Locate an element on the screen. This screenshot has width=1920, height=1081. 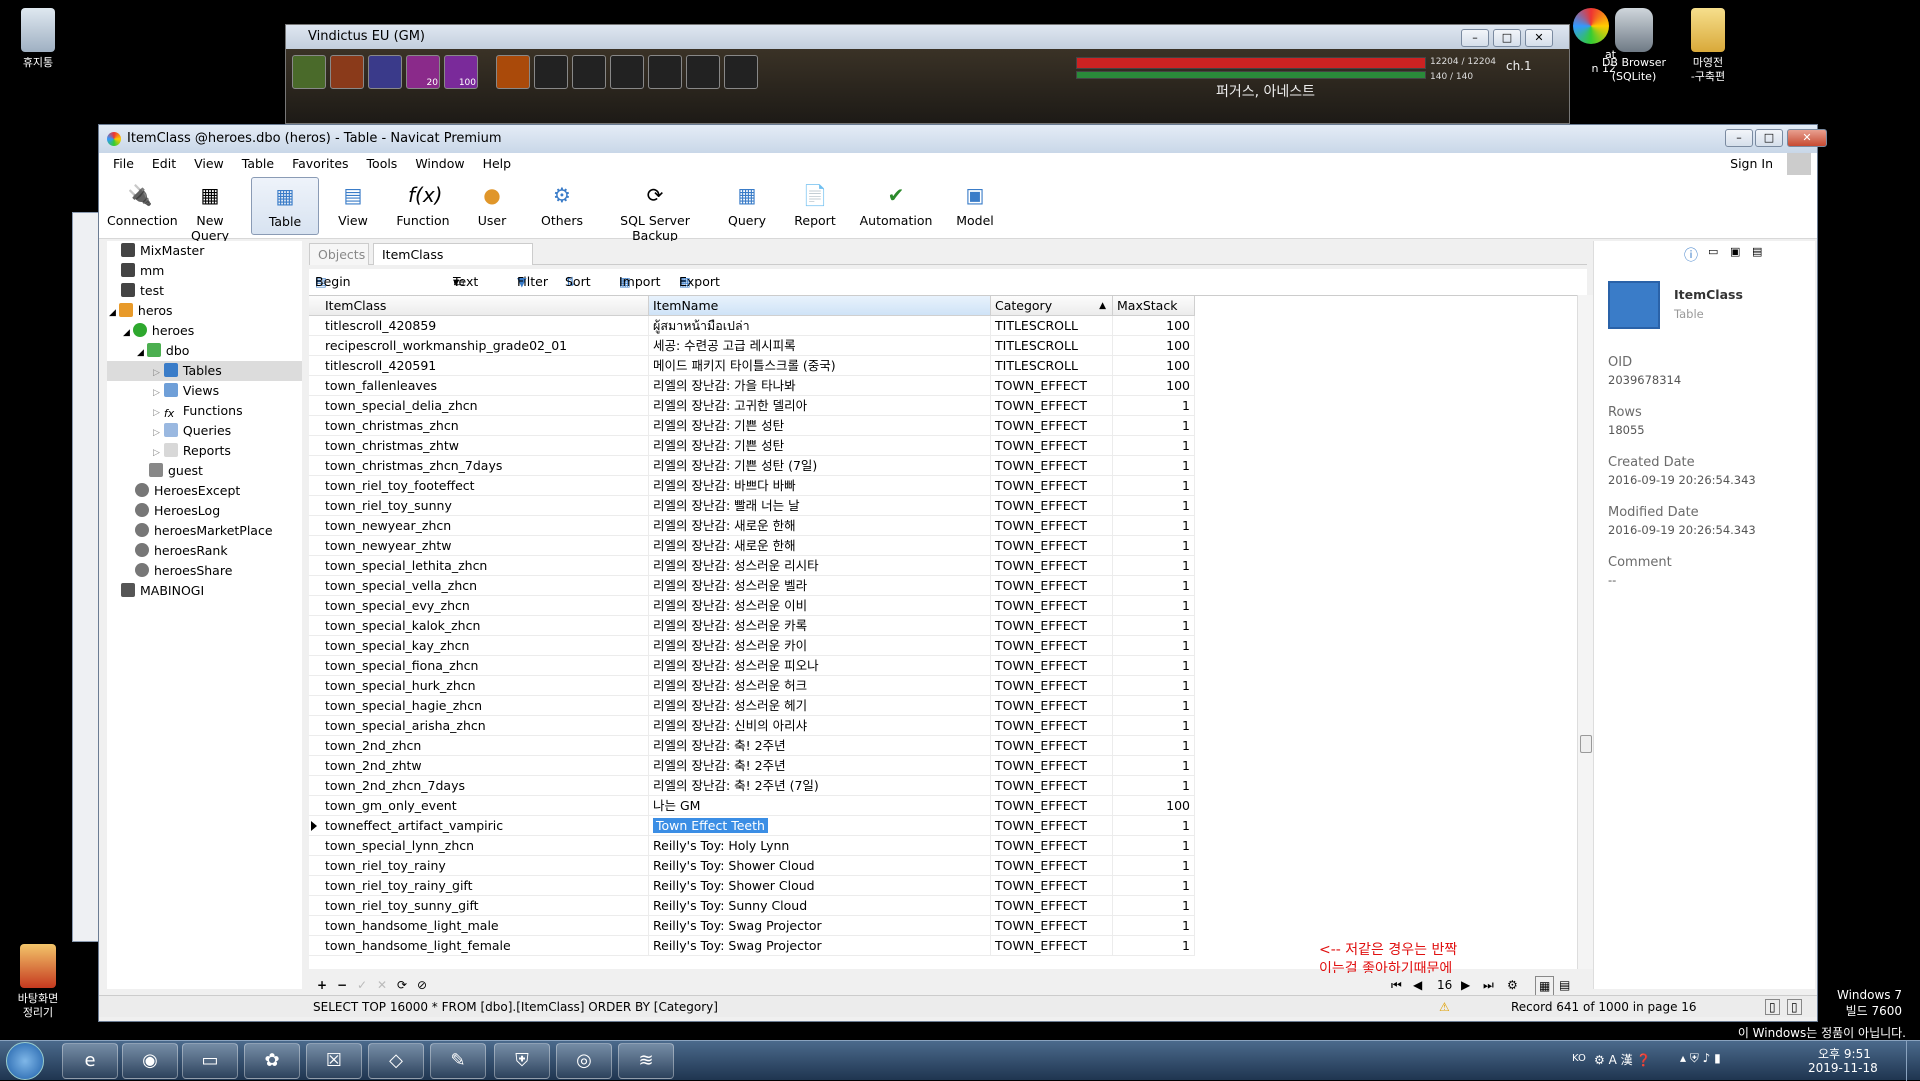
clock-time: 오후 9:51 is located at coordinates (1844, 1053).